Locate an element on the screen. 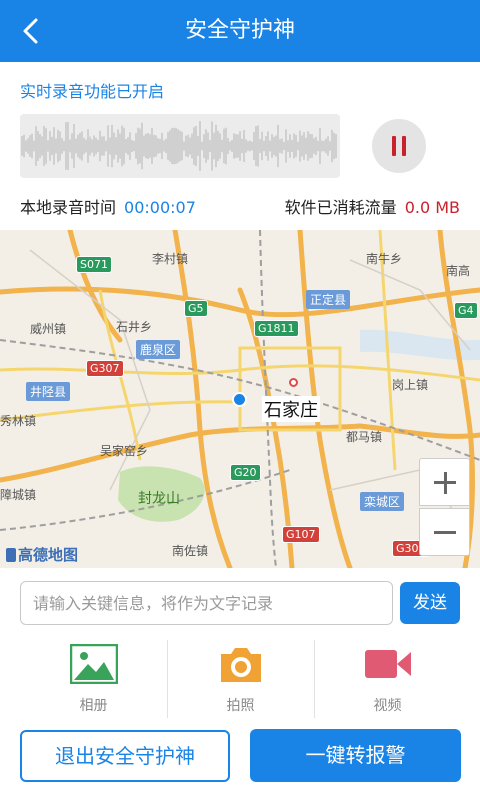 This screenshot has height=800, width=480. place-label: 都马镇 is located at coordinates (364, 437).